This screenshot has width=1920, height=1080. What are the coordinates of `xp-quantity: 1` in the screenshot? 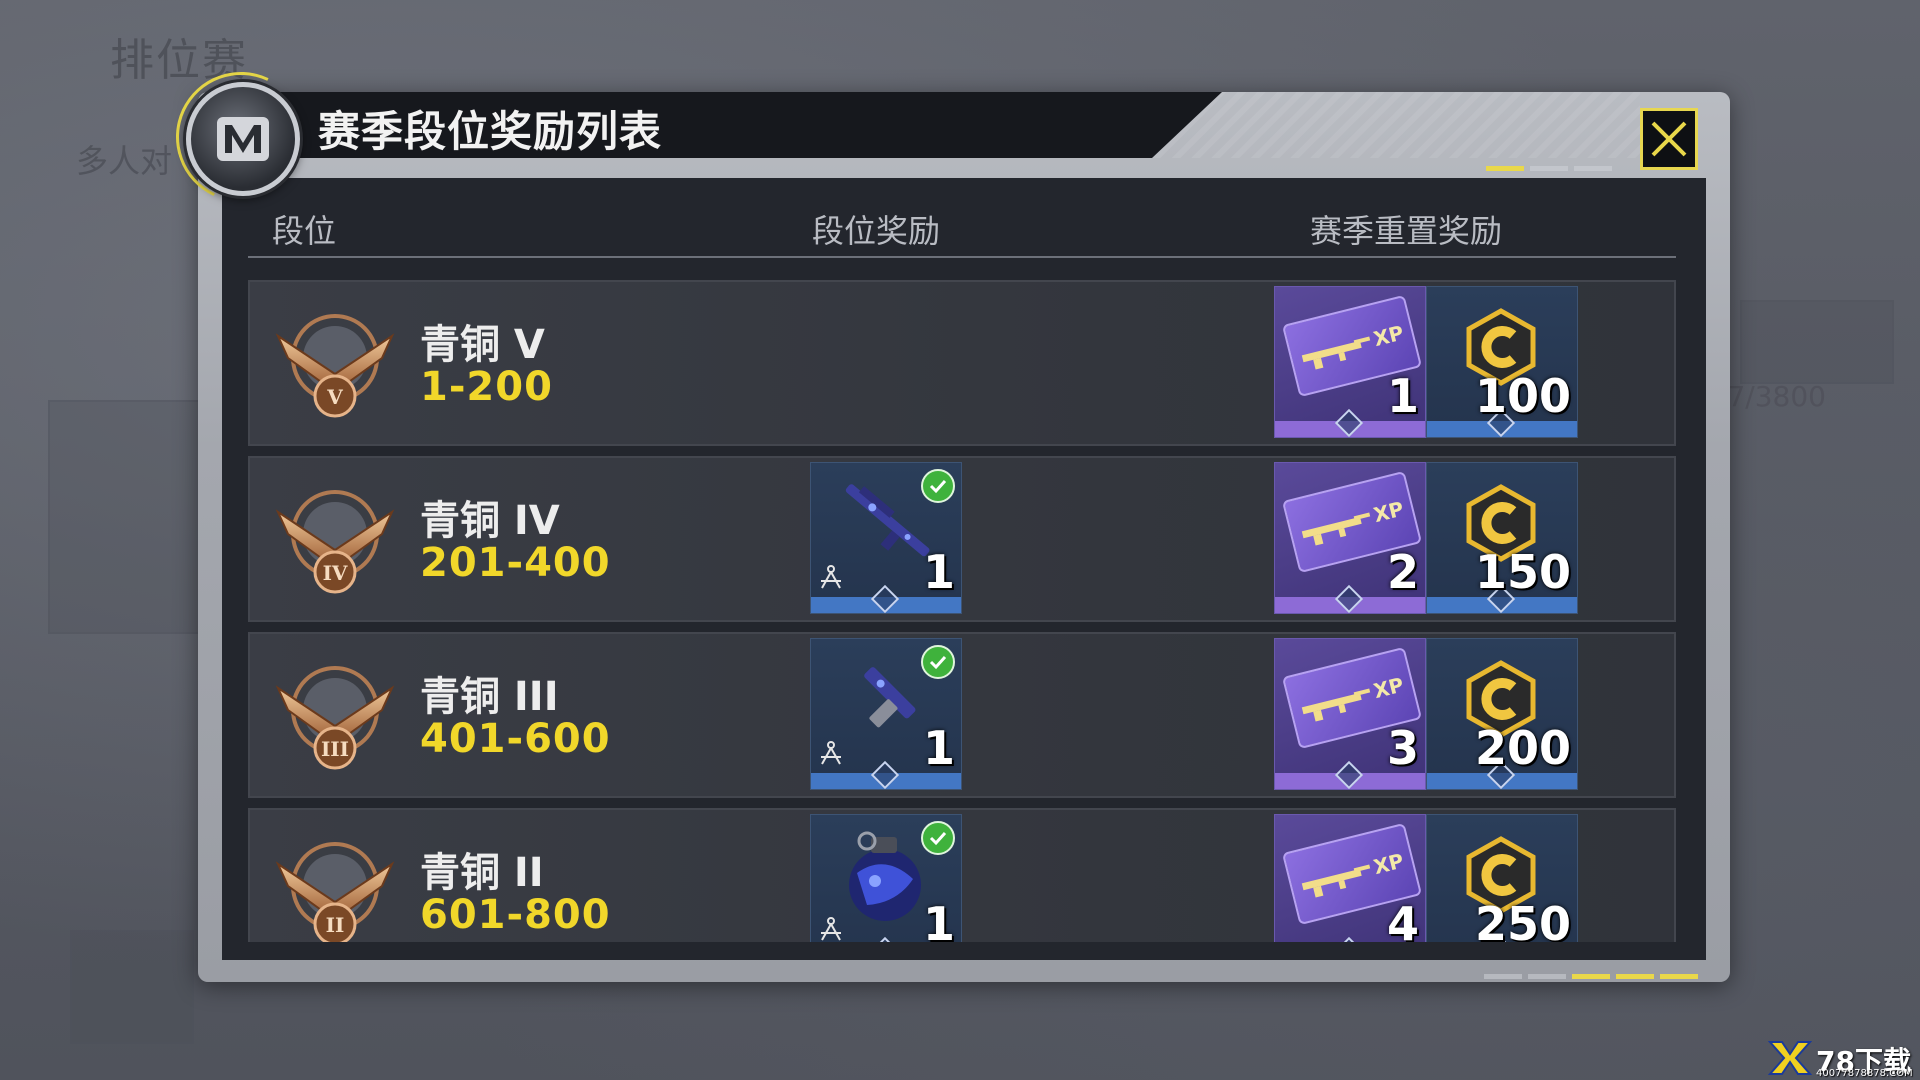 It's located at (1402, 396).